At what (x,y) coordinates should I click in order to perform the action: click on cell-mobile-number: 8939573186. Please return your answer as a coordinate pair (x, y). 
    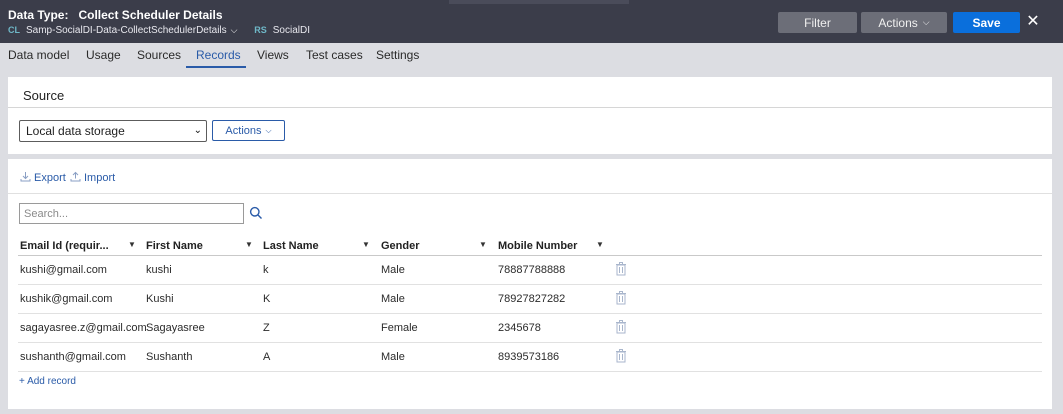
    Looking at the image, I should click on (528, 357).